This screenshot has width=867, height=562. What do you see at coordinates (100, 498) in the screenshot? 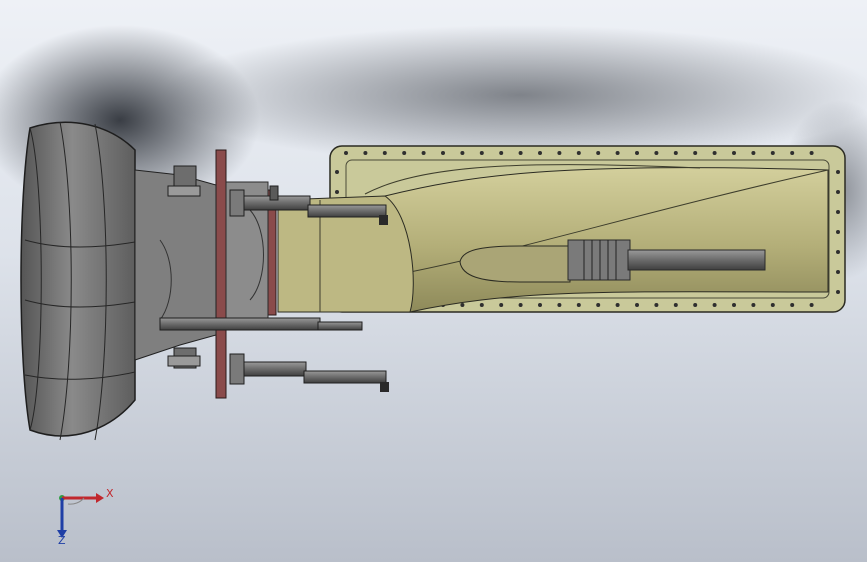
I see `x-axis-arrowhead` at bounding box center [100, 498].